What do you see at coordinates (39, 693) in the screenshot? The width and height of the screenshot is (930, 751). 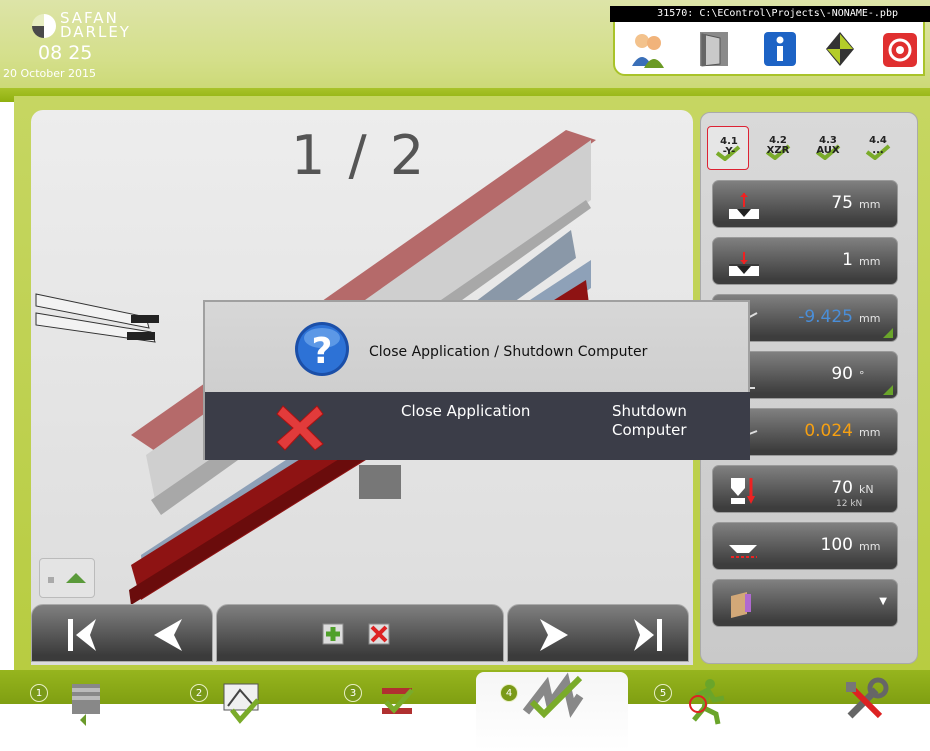 I see `step-1-number: 1` at bounding box center [39, 693].